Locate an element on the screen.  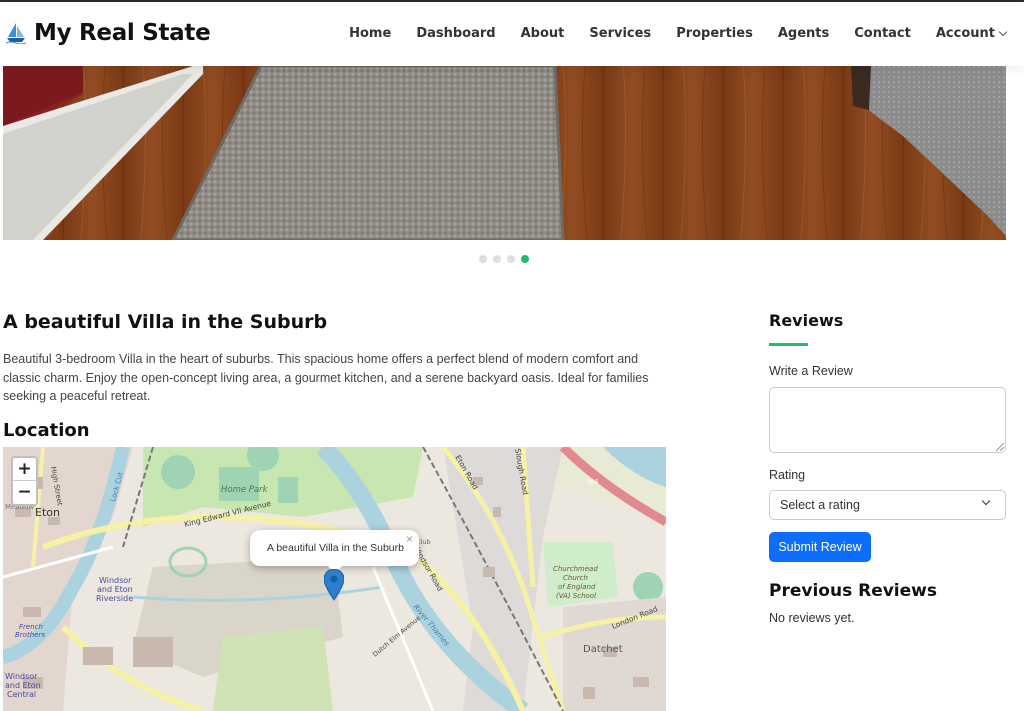
nav-account: Account is located at coordinates (971, 33).